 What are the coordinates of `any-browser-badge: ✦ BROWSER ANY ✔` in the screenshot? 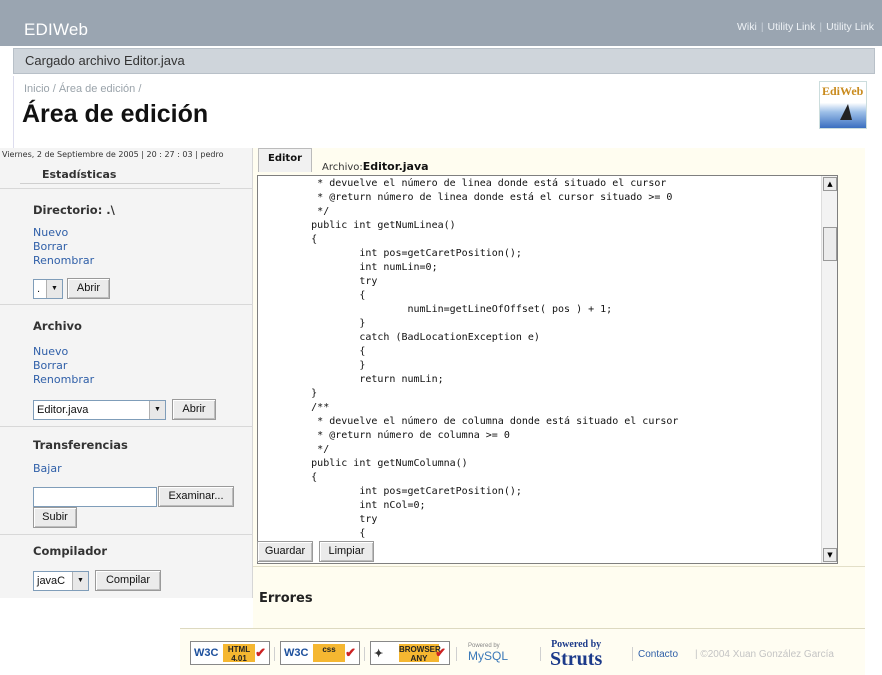 It's located at (410, 653).